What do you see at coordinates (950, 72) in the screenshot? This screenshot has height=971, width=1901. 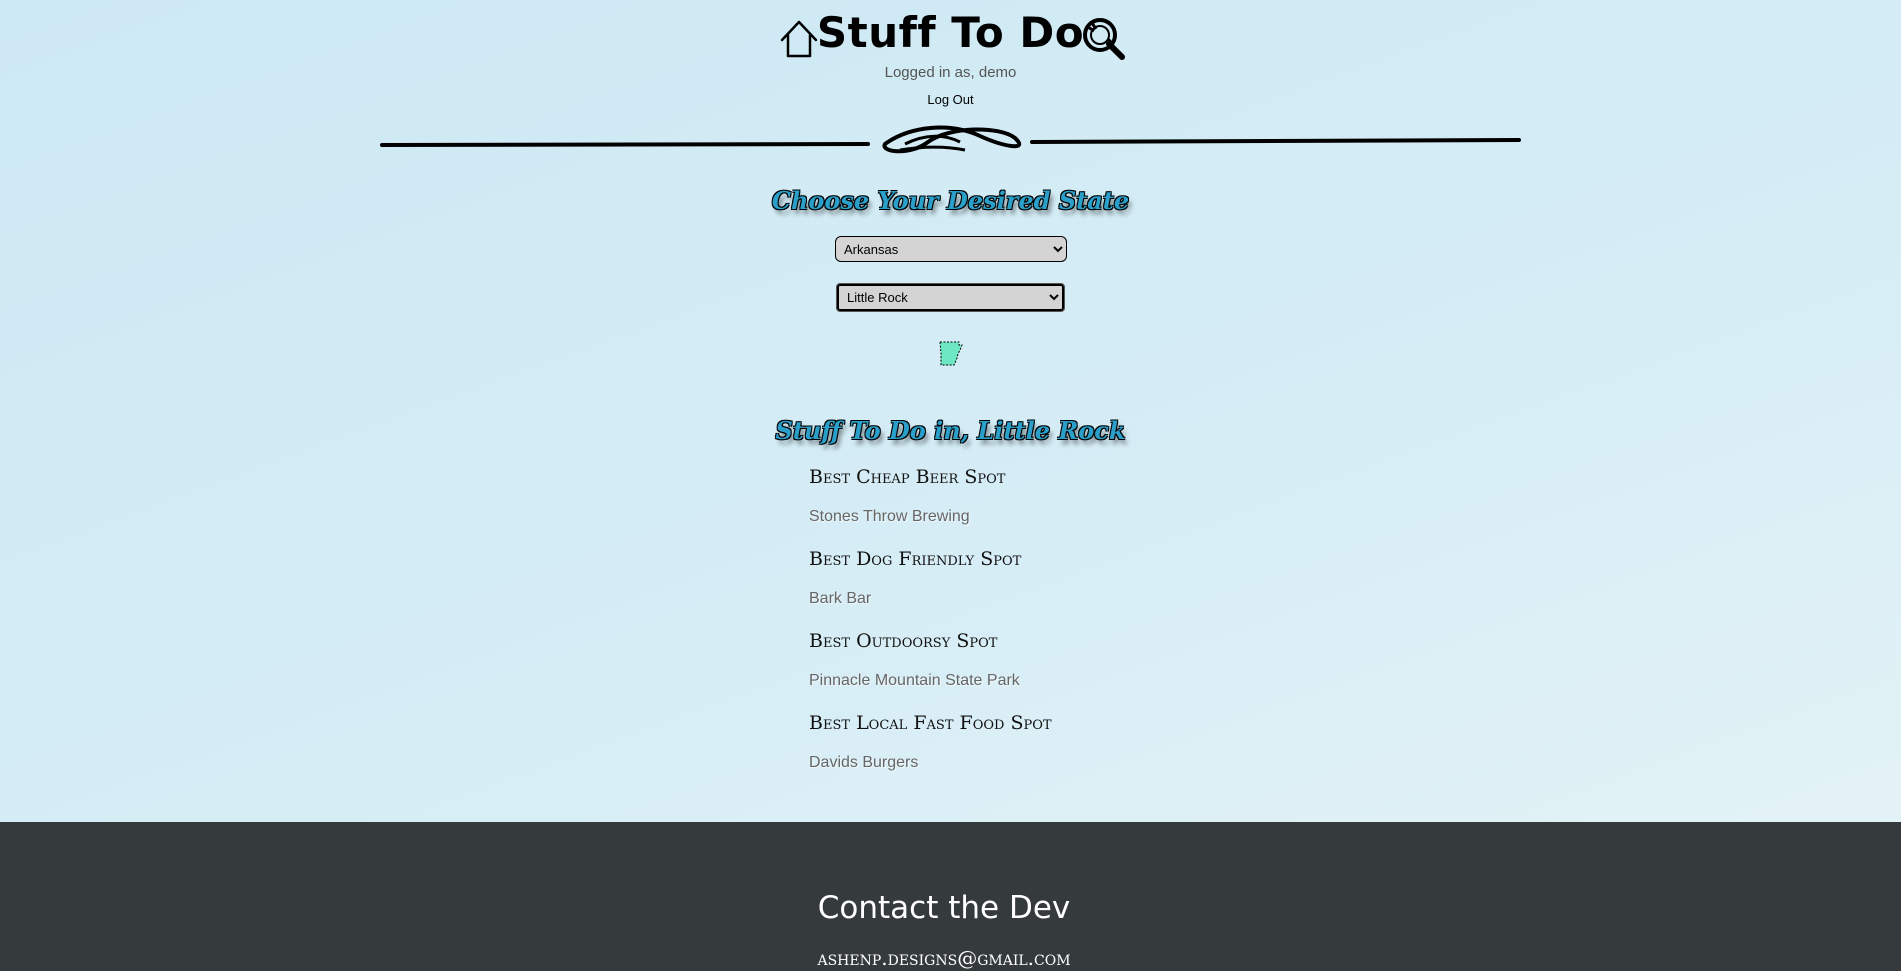 I see `logged-in-status: Logged in as, demo` at bounding box center [950, 72].